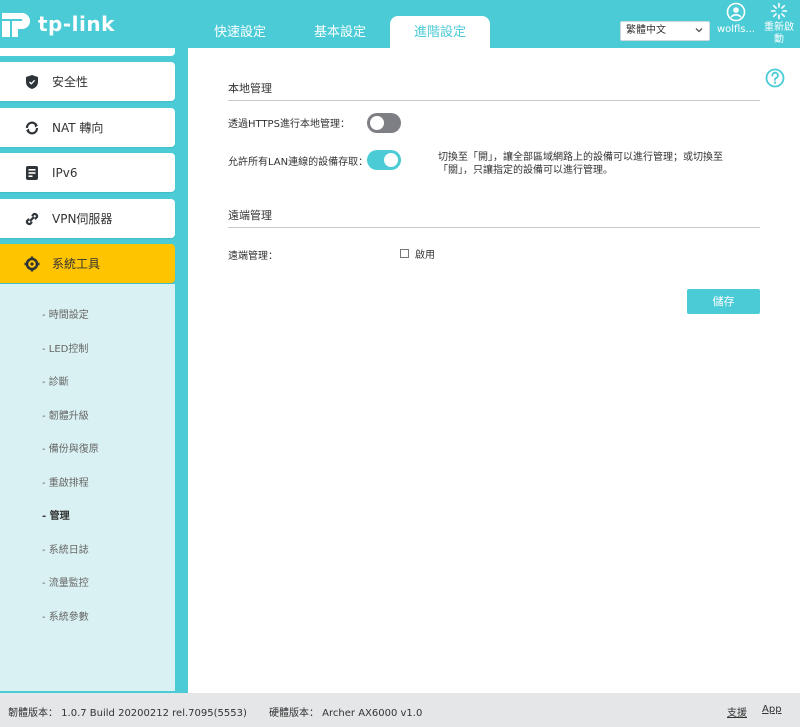  Describe the element at coordinates (779, 33) in the screenshot. I see `reboot-label: 重新啟動` at that location.